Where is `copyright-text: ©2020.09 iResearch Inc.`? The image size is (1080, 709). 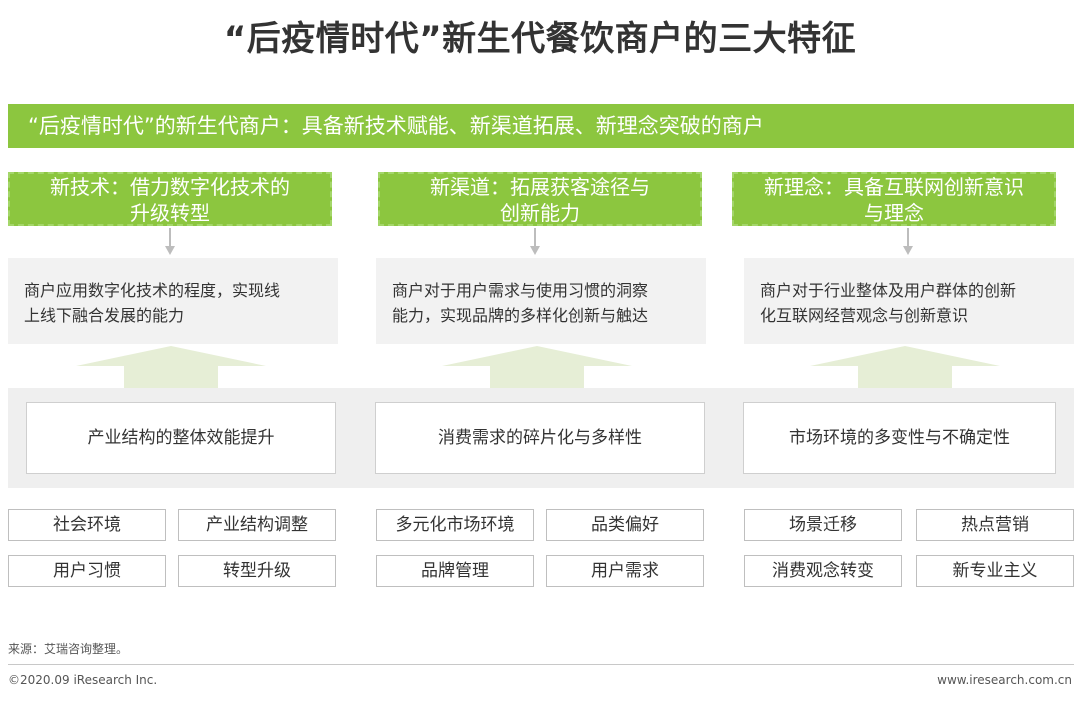
copyright-text: ©2020.09 iResearch Inc. is located at coordinates (83, 680).